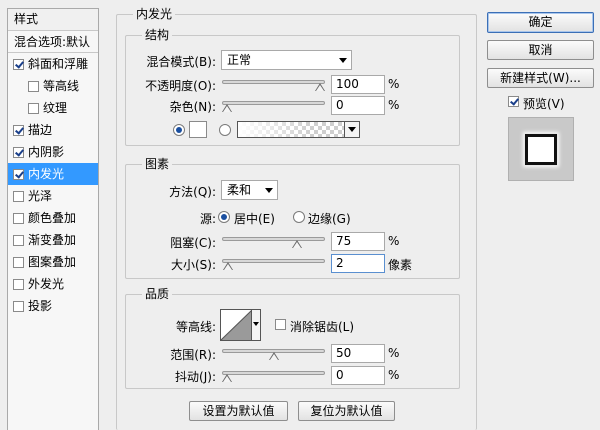  Describe the element at coordinates (227, 108) in the screenshot. I see `noise-slider-thumb` at that location.